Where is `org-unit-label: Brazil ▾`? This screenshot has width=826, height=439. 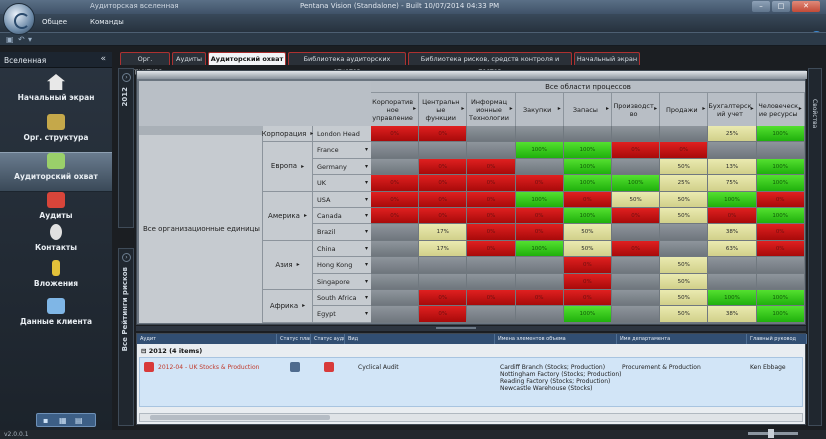
org-unit-label: Brazil ▾ is located at coordinates (342, 232).